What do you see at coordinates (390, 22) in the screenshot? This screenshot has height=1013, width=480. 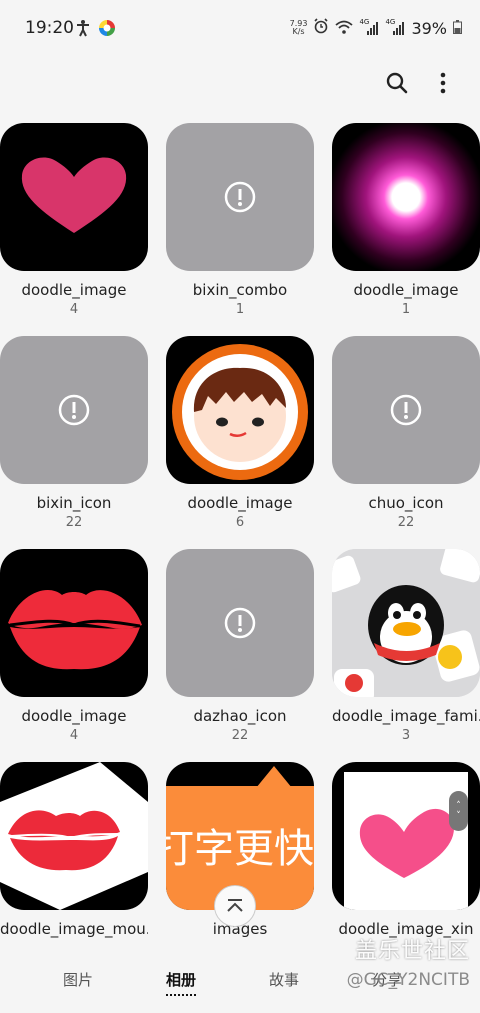 I see `signal-label-2: 4G` at bounding box center [390, 22].